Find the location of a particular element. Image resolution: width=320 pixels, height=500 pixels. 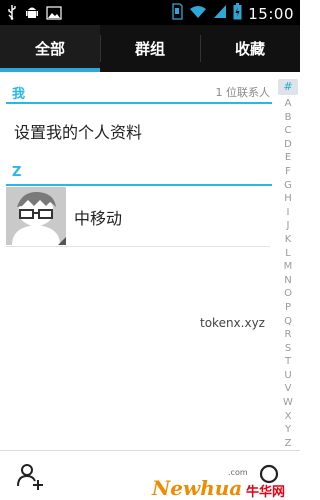

image-notification-icon is located at coordinates (54, 14).